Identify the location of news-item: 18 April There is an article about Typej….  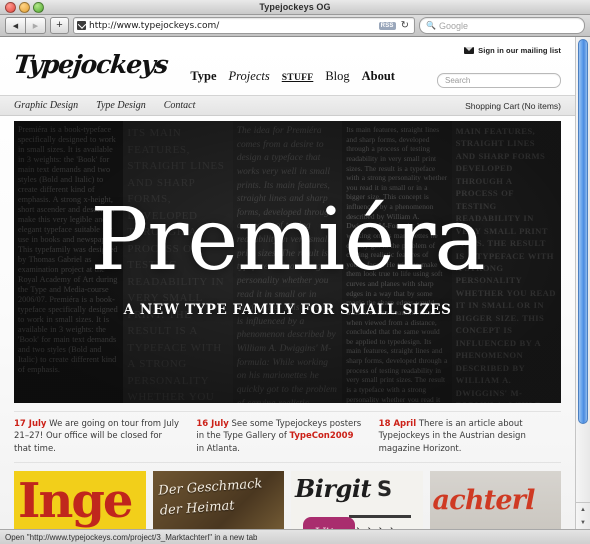
(470, 436).